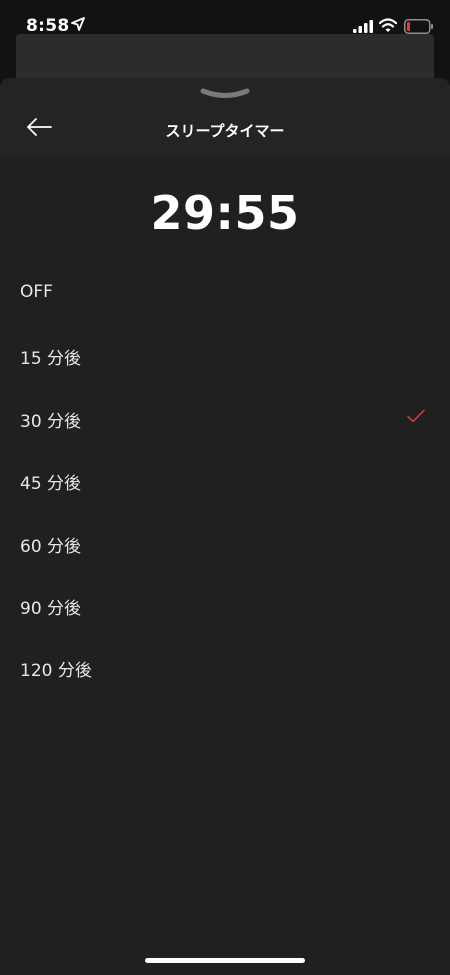  What do you see at coordinates (225, 131) in the screenshot?
I see `page-title: スリープタイマー` at bounding box center [225, 131].